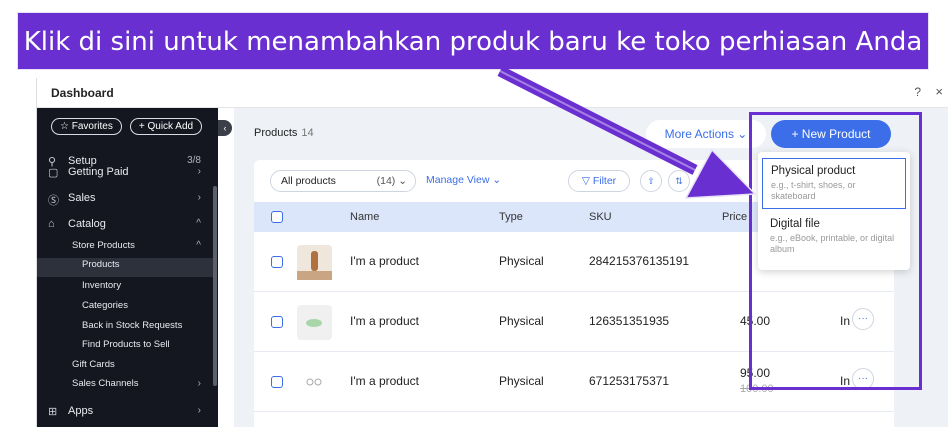  I want to click on sidebar-item-label: Apps, so click(81, 411).